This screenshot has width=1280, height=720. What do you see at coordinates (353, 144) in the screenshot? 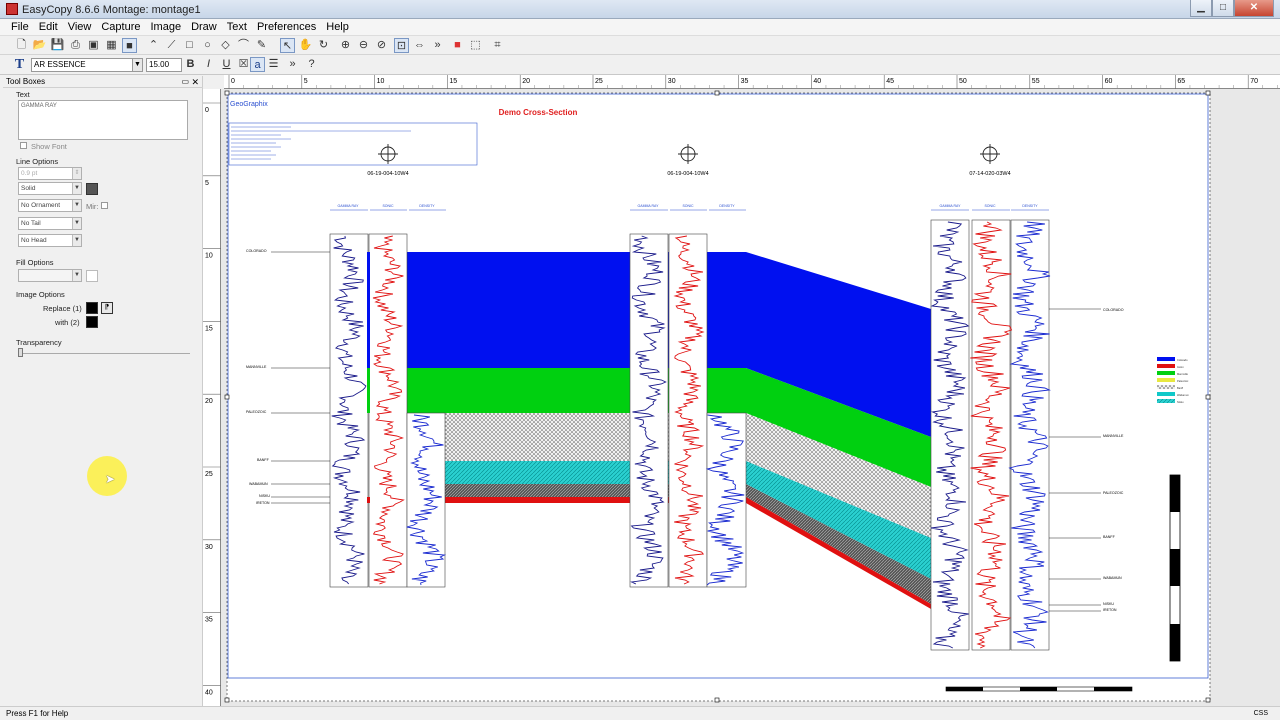
I see `info-box` at bounding box center [353, 144].